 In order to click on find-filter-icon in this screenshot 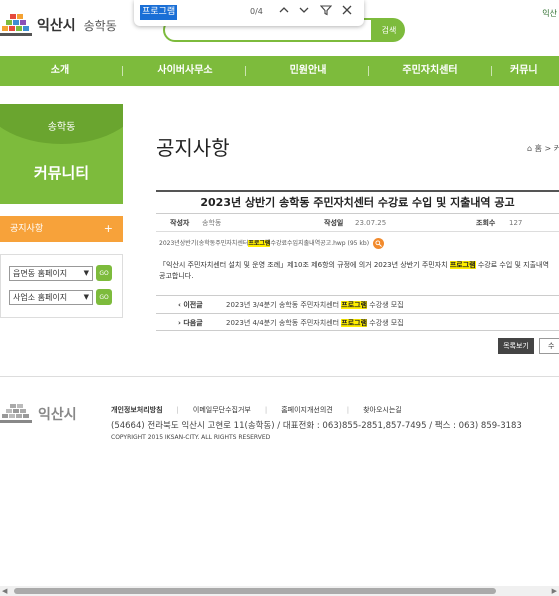, I will do `click(326, 12)`.